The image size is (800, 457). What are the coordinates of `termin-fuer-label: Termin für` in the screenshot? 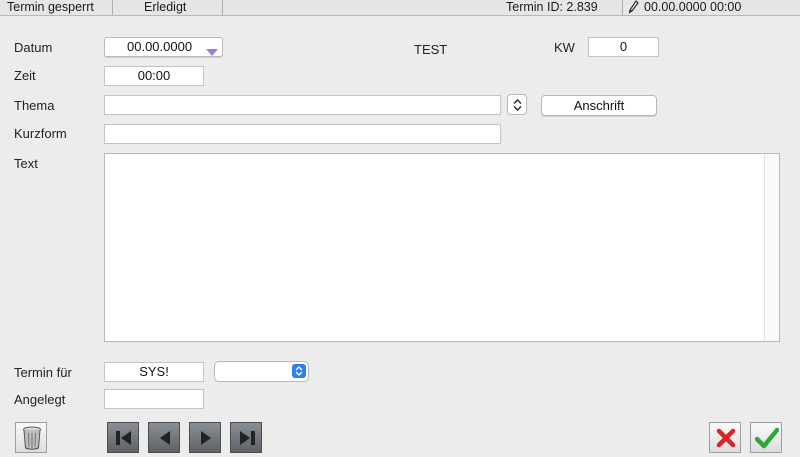 It's located at (43, 372).